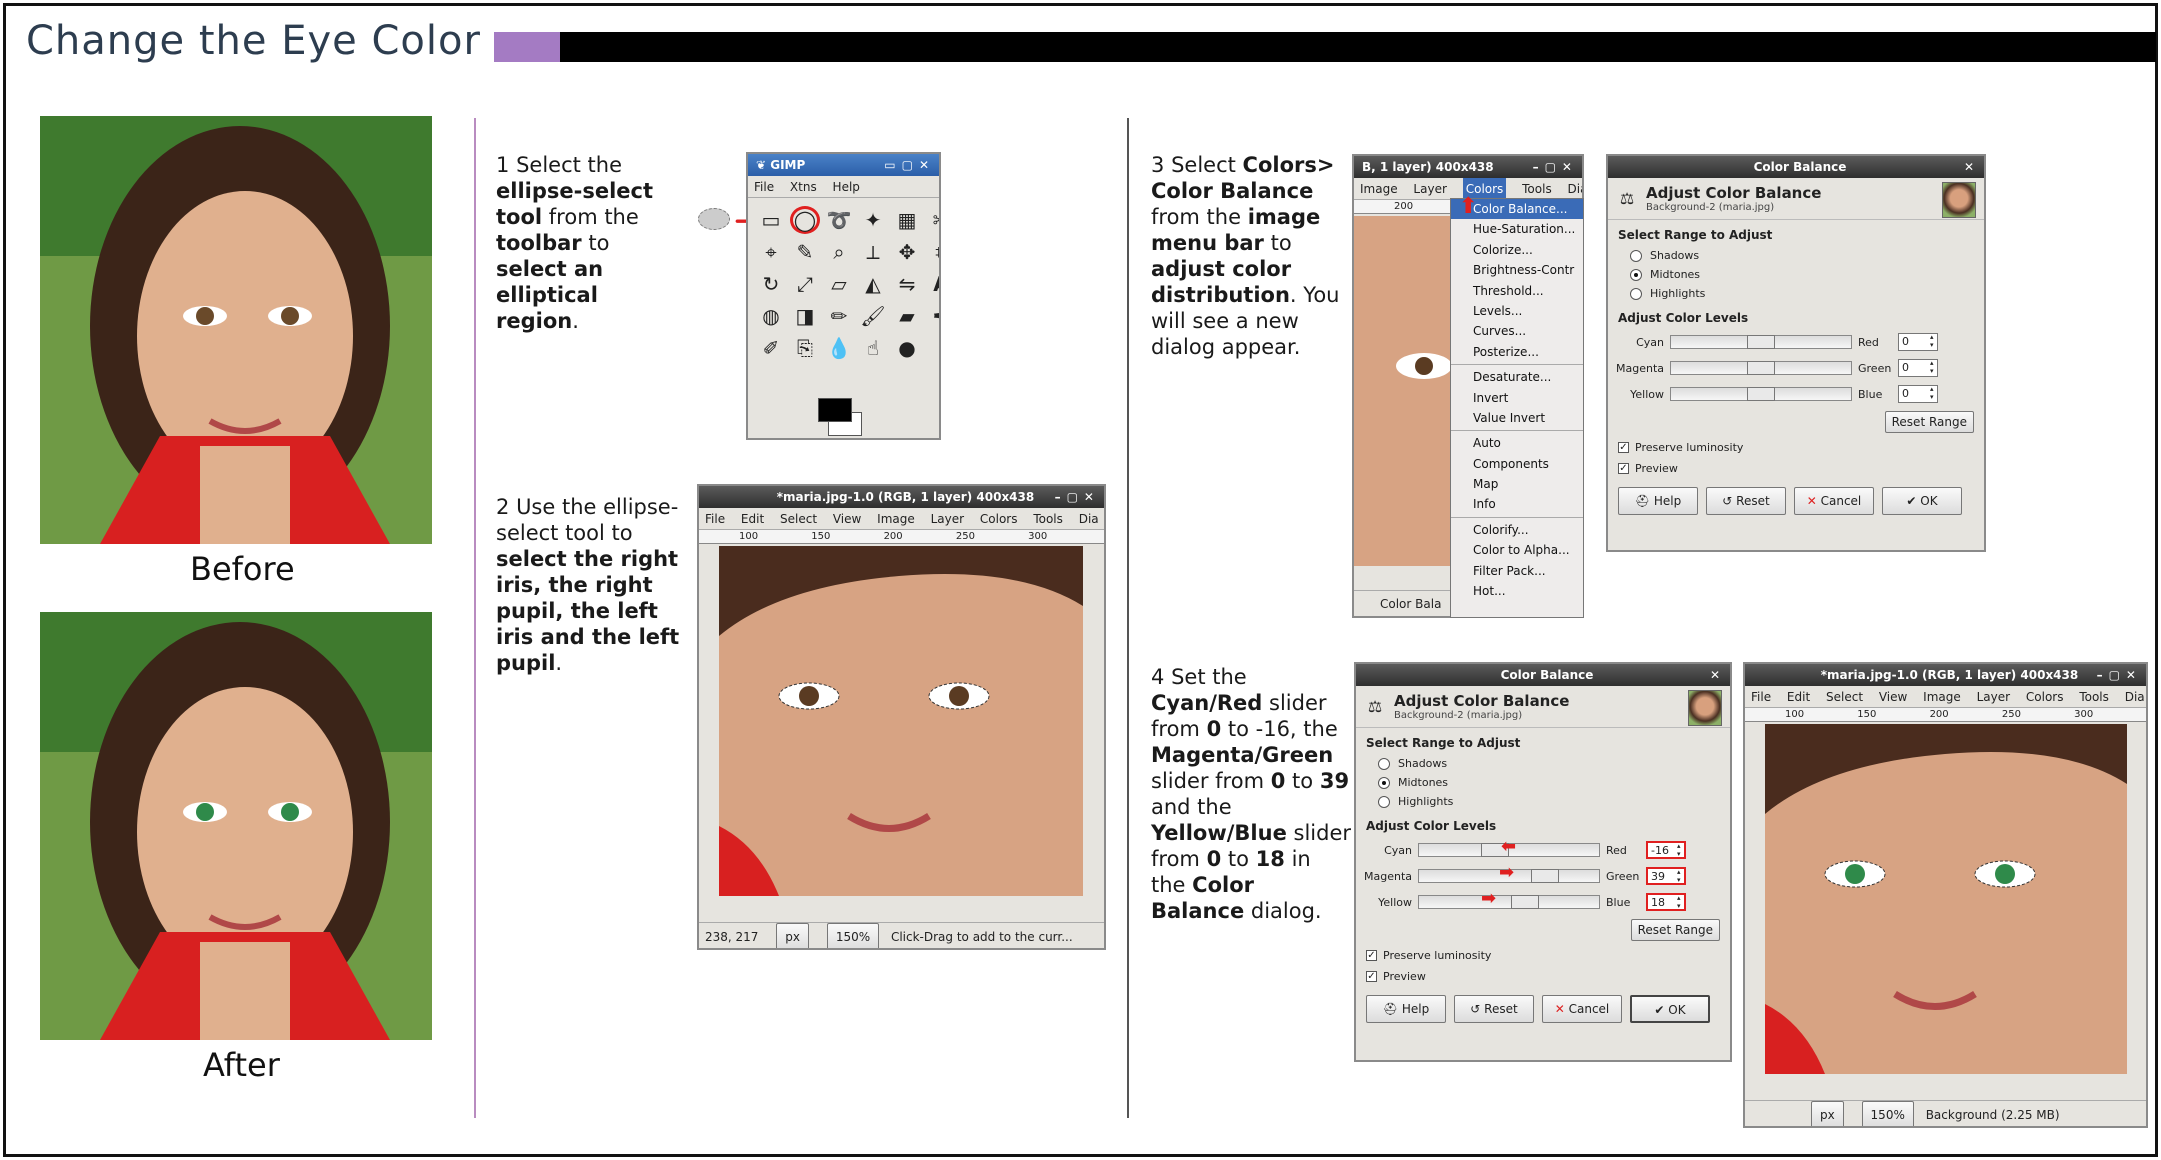  Describe the element at coordinates (805, 348) in the screenshot. I see `clone-icon: ⎘` at that location.